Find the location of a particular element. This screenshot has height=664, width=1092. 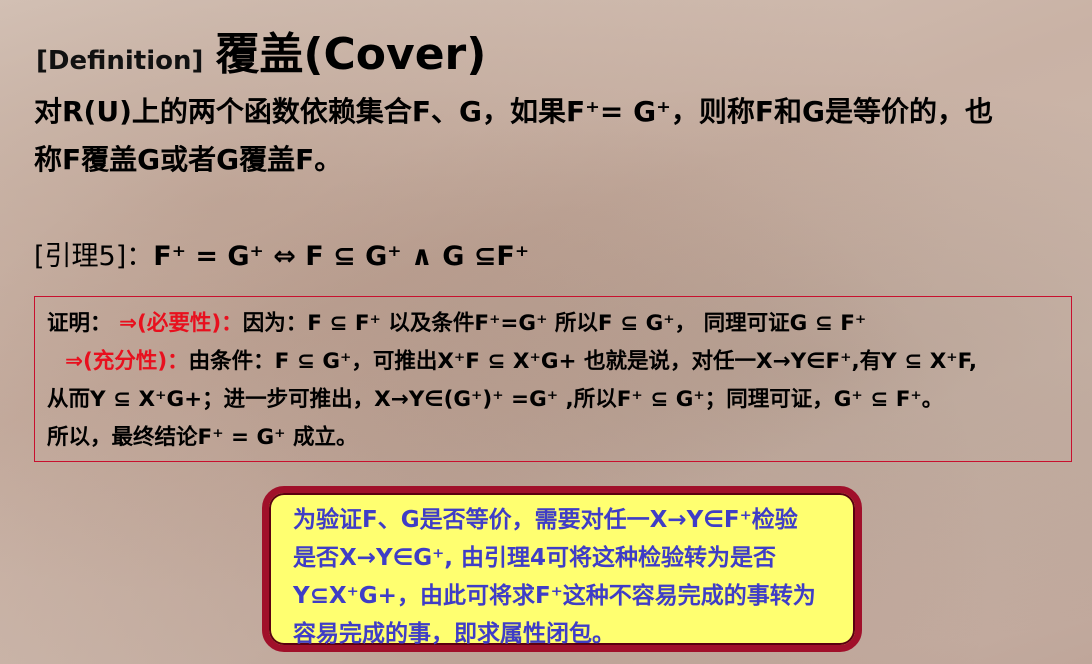

definition-tag: [Definition] is located at coordinates (120, 61).